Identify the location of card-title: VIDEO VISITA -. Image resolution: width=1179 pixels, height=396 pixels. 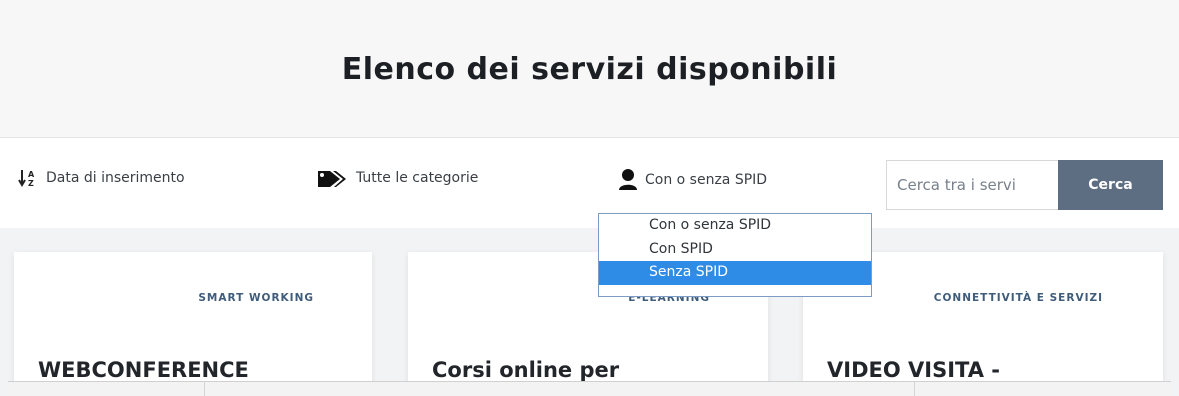
(913, 370).